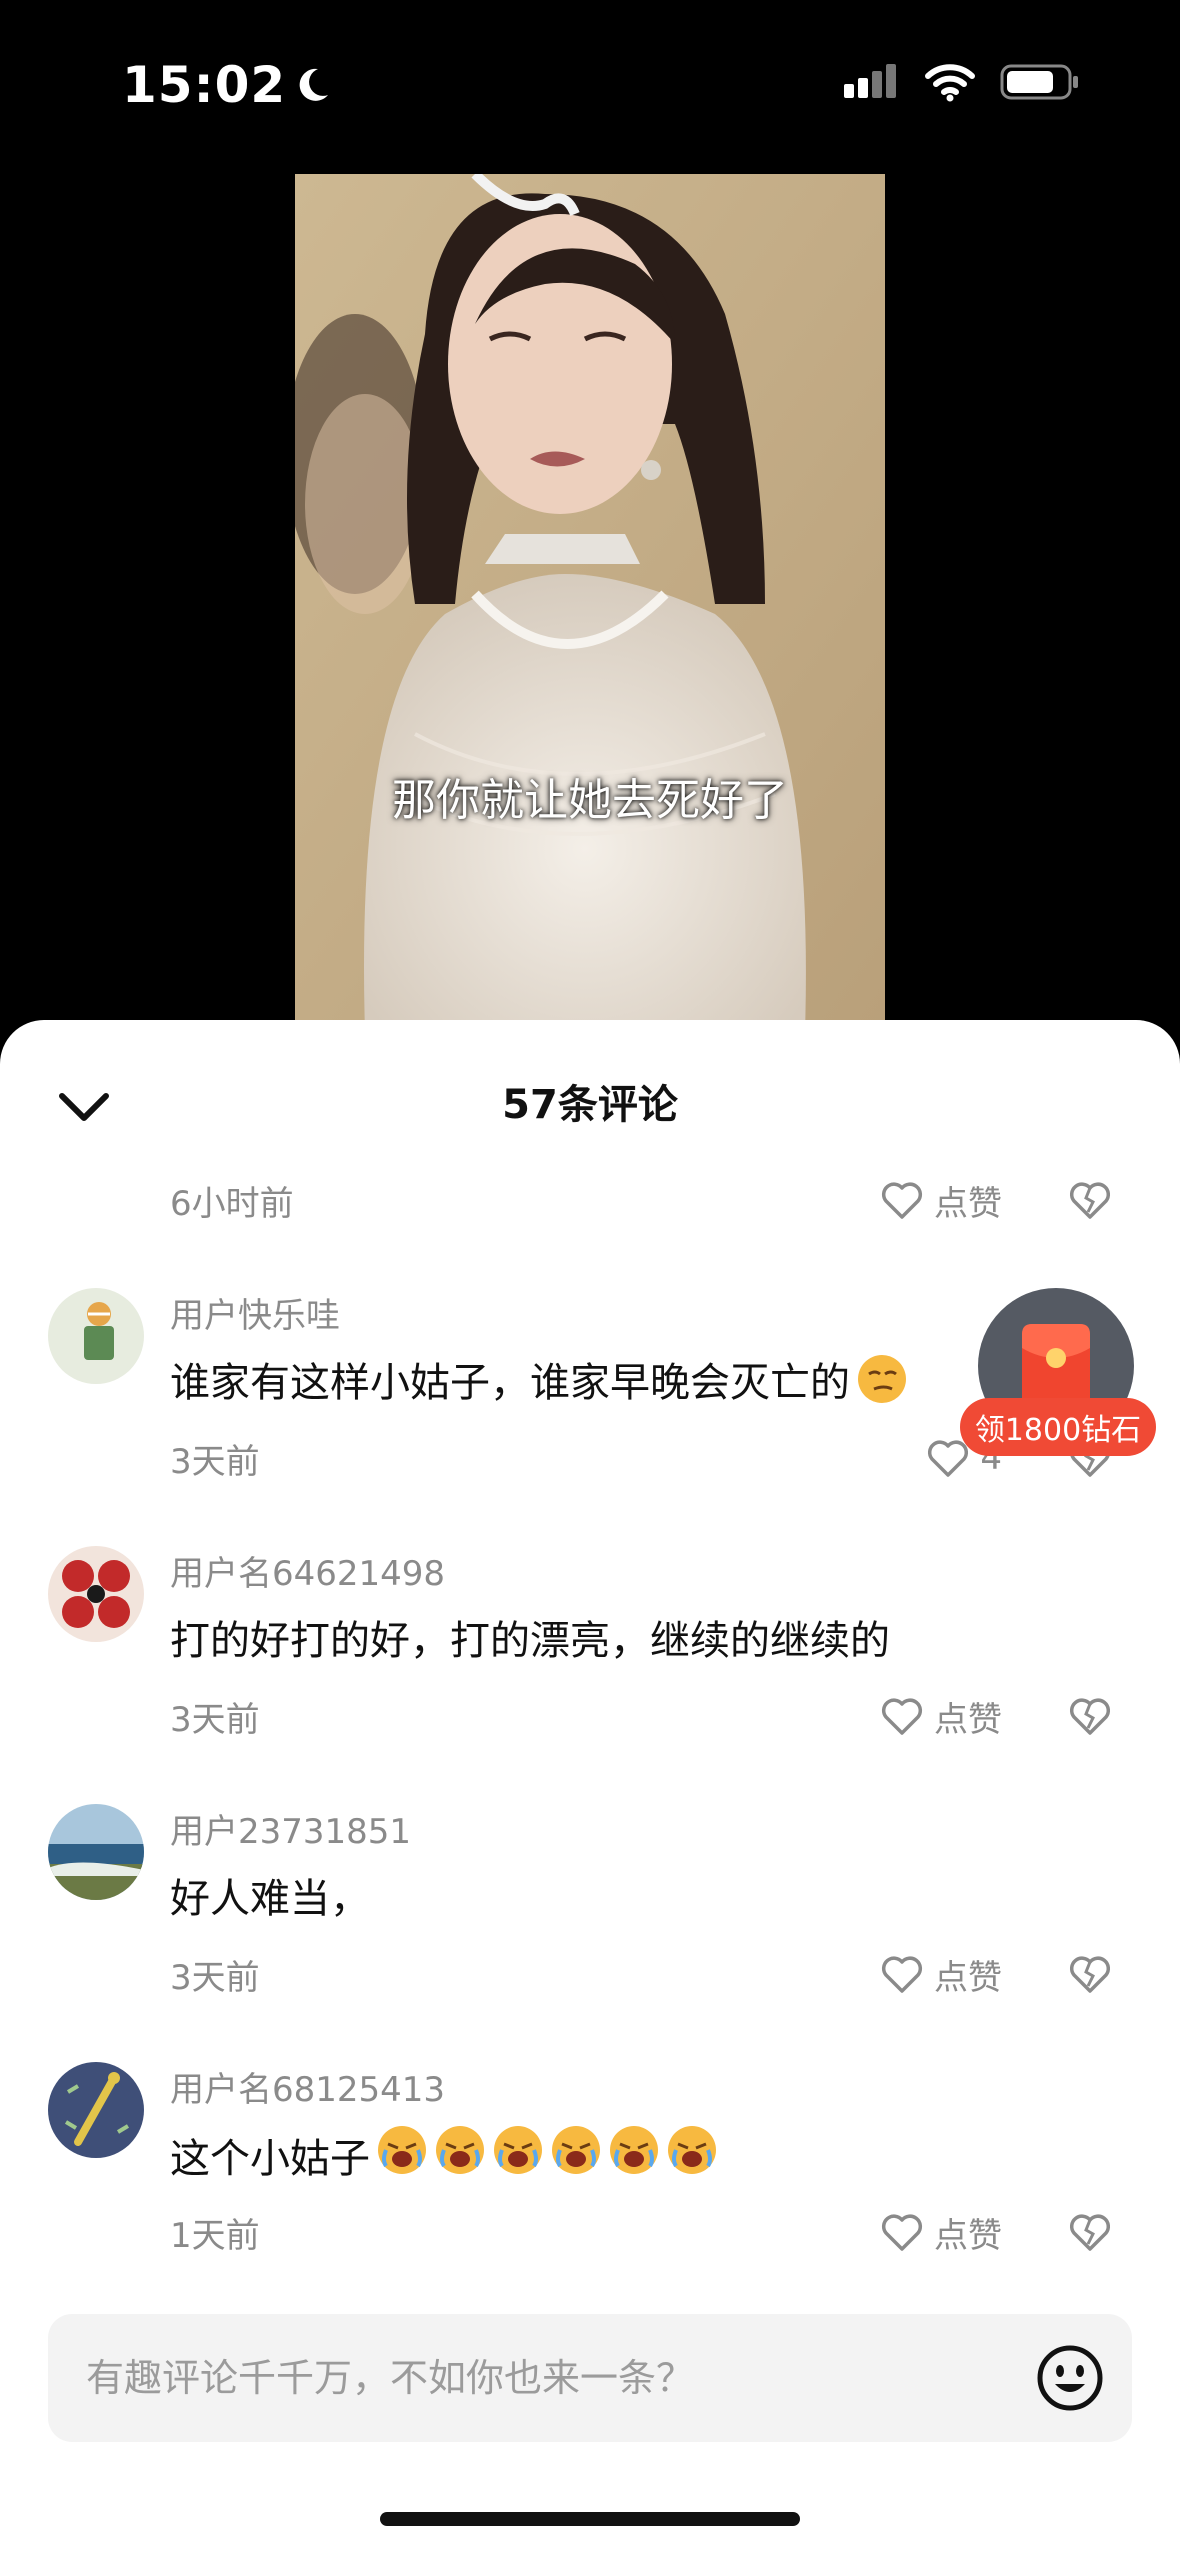 This screenshot has height=2556, width=1180. I want to click on top-comment-meta: 6小时前 点赞, so click(645, 1200).